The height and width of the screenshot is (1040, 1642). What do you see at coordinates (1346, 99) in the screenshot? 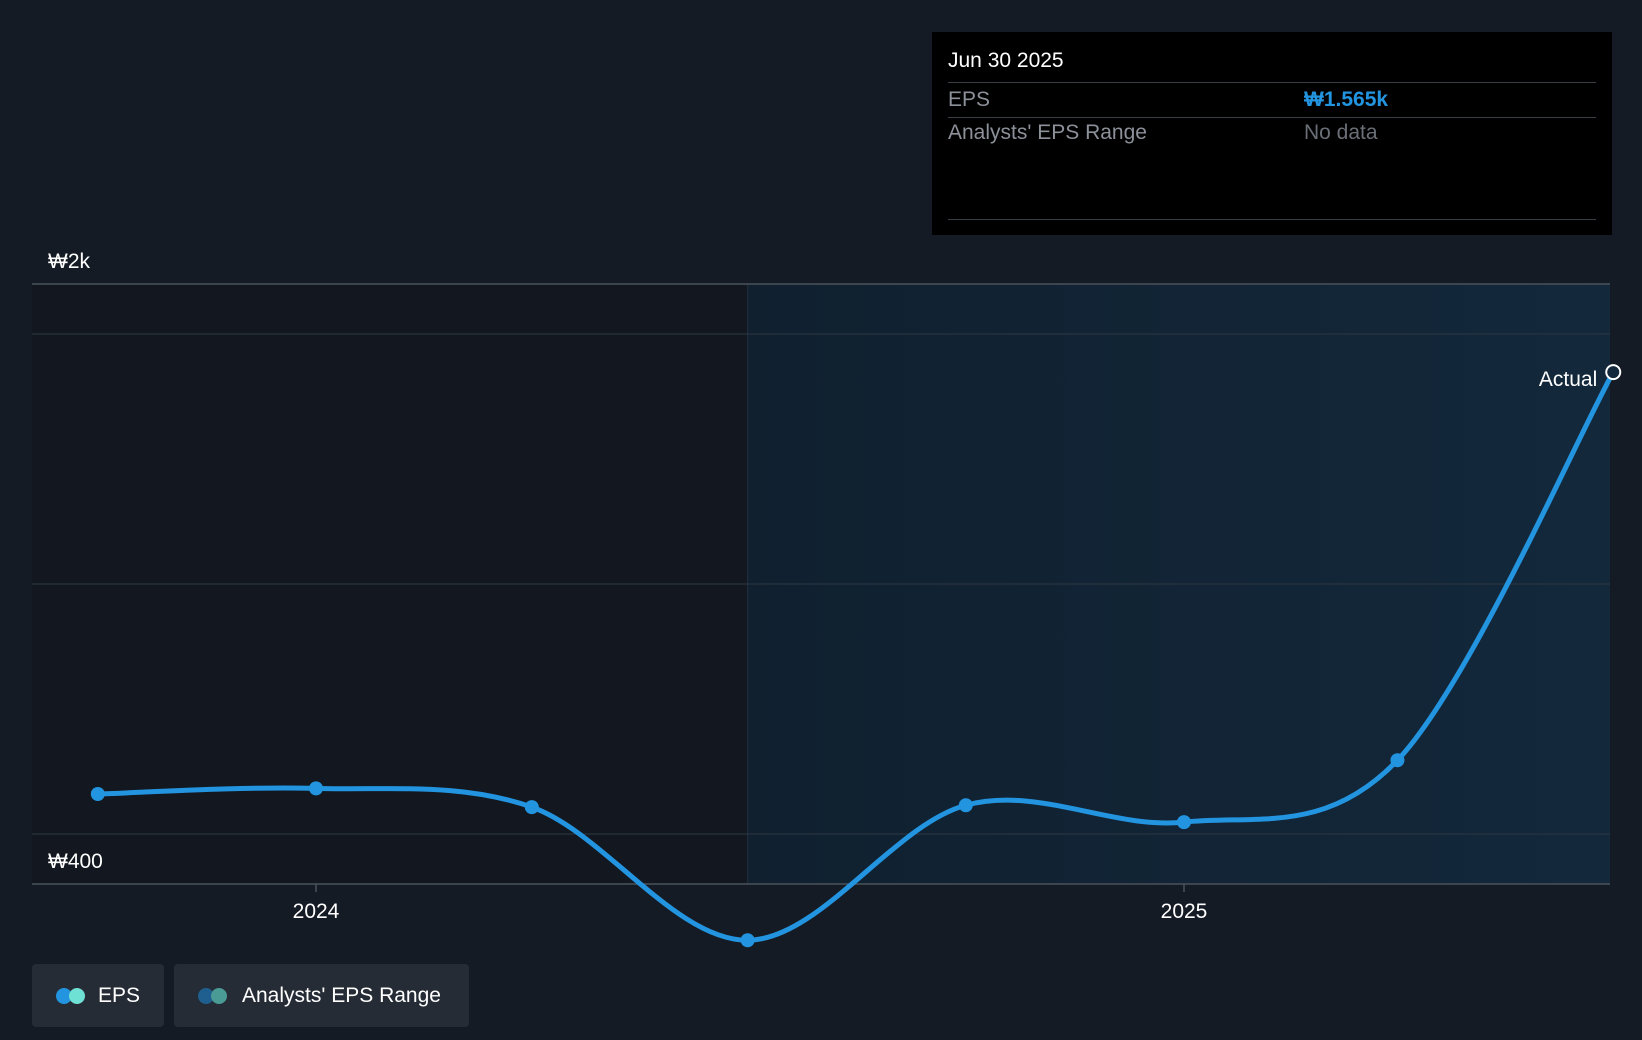
I see `tooltip-eps-value: ₩1.565k` at bounding box center [1346, 99].